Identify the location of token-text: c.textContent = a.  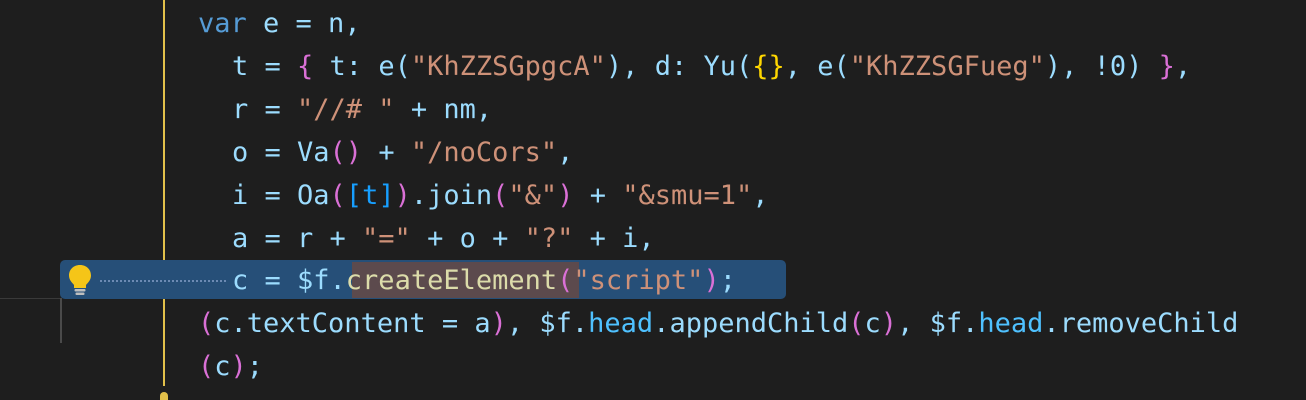
(352, 323).